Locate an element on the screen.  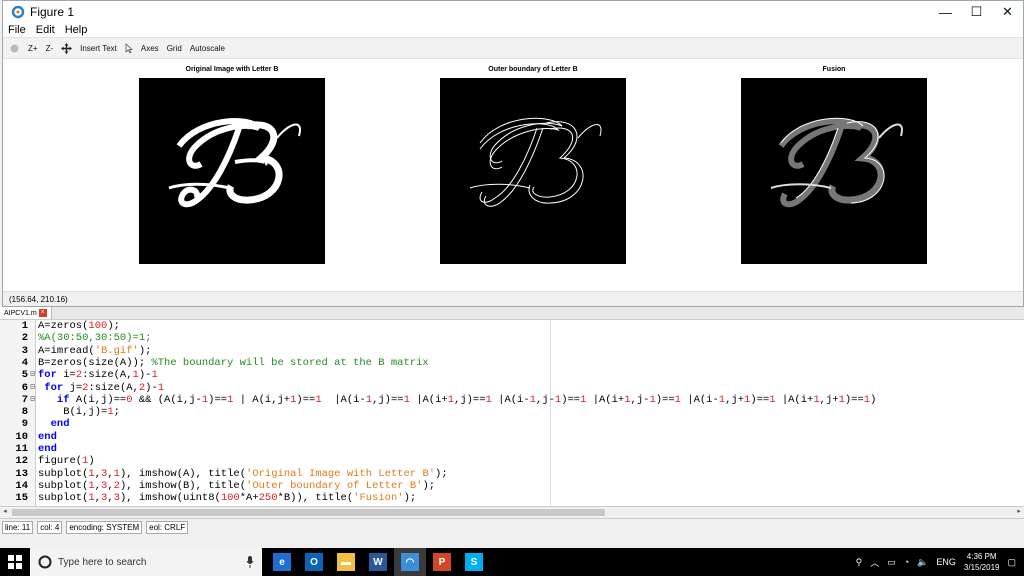
language-indicator: ENG is located at coordinates (946, 562).